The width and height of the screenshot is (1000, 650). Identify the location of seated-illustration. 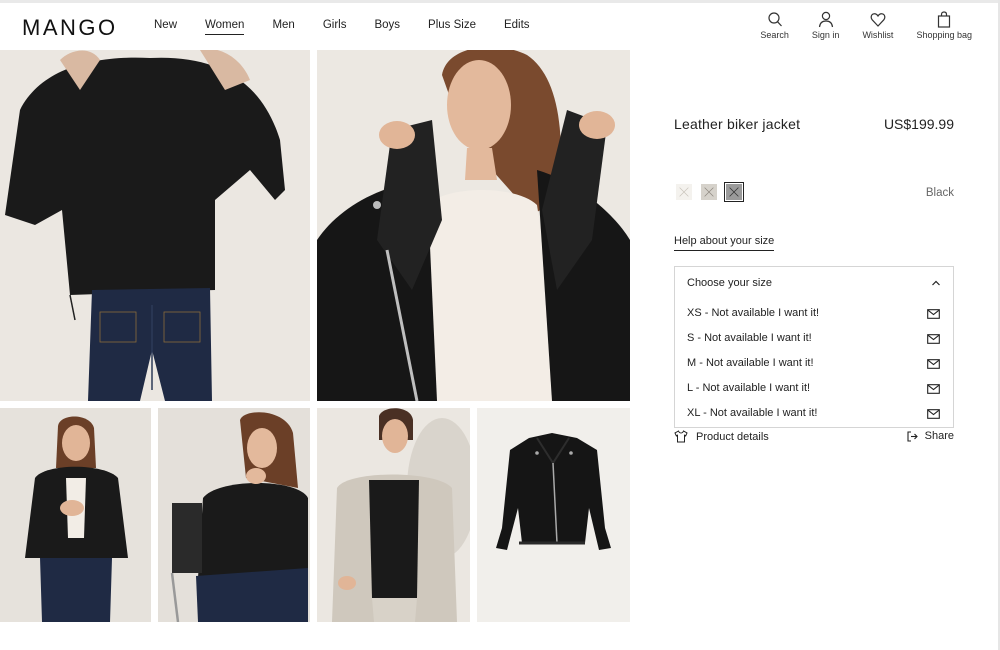
(234, 515).